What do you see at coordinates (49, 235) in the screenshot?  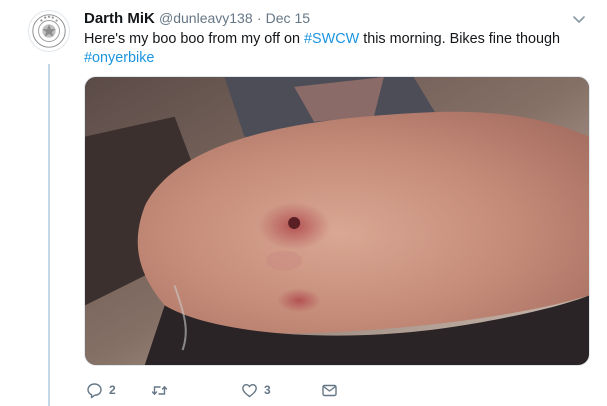 I see `thread-line` at bounding box center [49, 235].